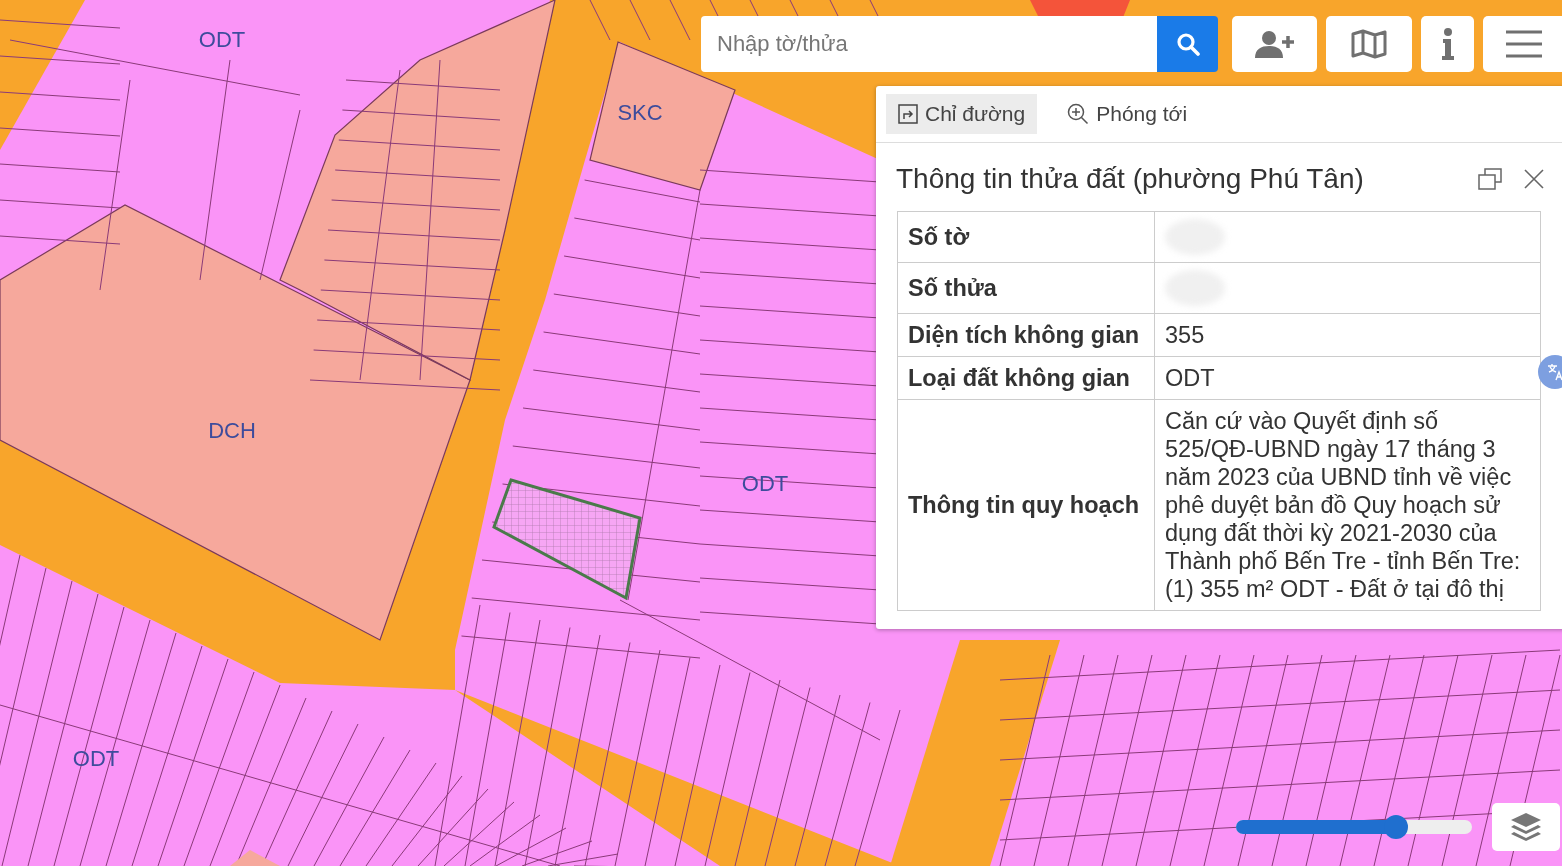  What do you see at coordinates (1554, 372) in the screenshot?
I see `translate-icon` at bounding box center [1554, 372].